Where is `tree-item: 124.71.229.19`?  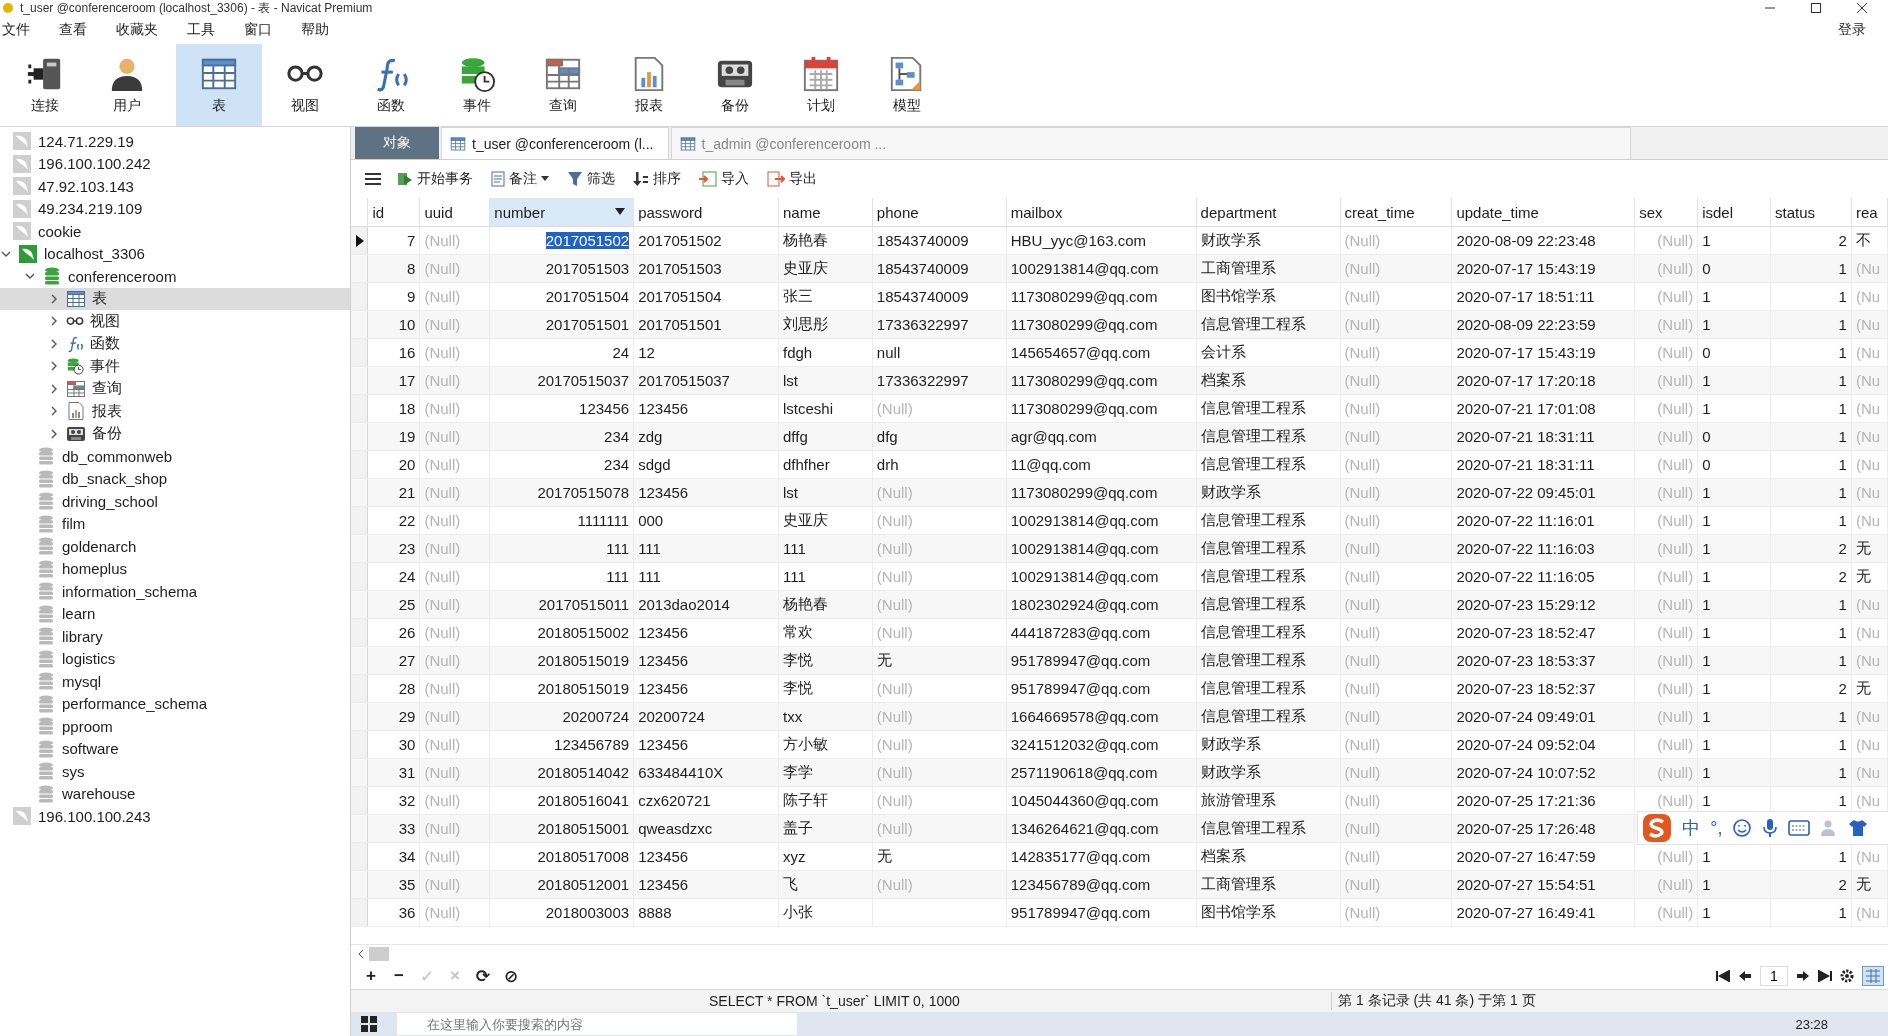
tree-item: 124.71.229.19 is located at coordinates (175, 141).